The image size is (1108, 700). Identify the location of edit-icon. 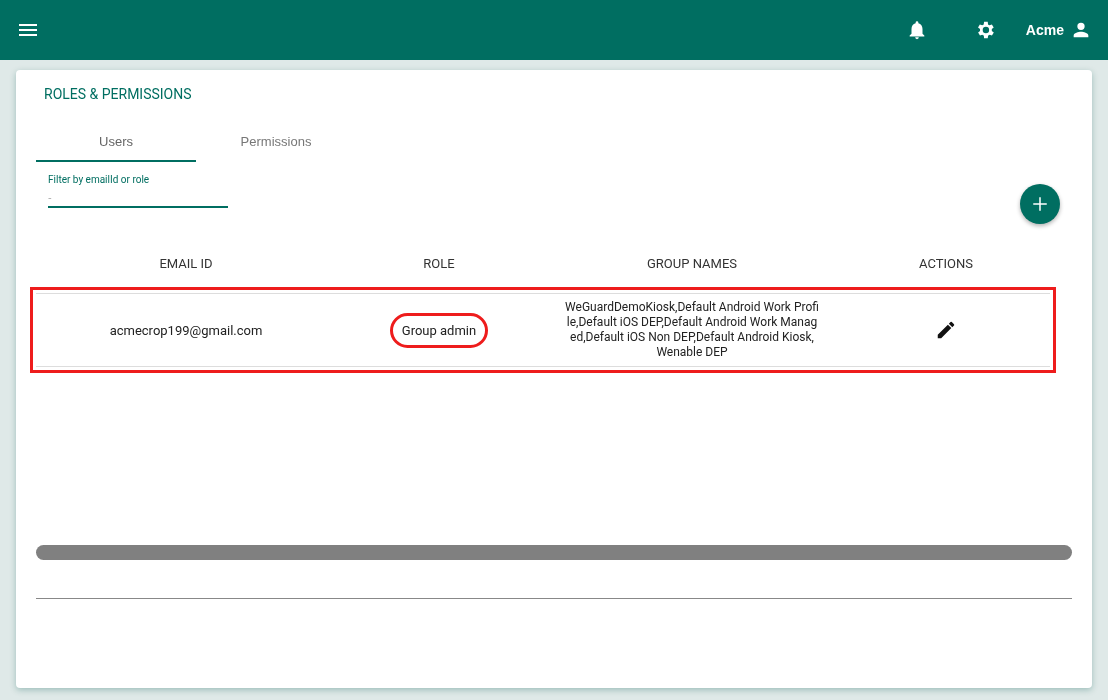
(946, 330).